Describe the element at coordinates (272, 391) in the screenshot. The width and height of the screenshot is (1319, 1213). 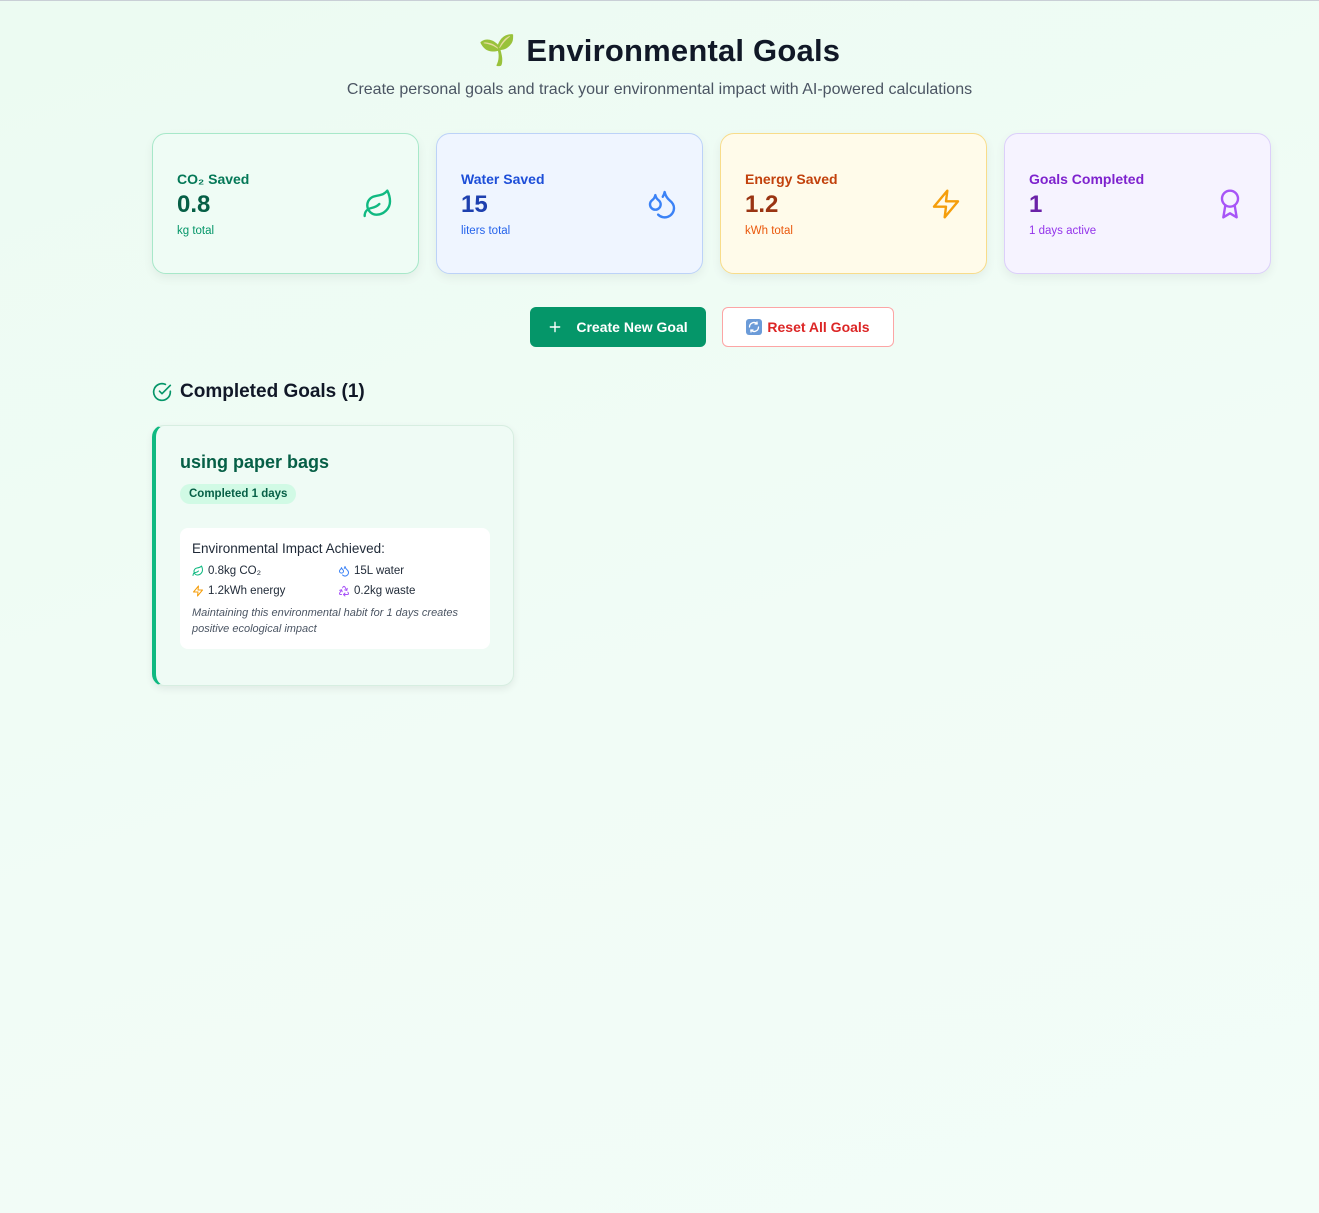
I see `completed-goals-title: Completed Goals (1)` at that location.